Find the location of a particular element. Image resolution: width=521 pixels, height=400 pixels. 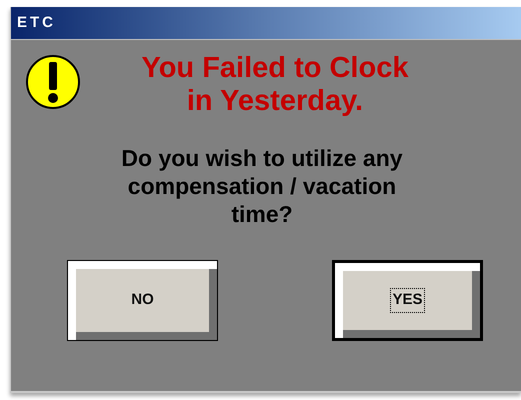

error-heading-line: You Failed to Clock is located at coordinates (275, 68).